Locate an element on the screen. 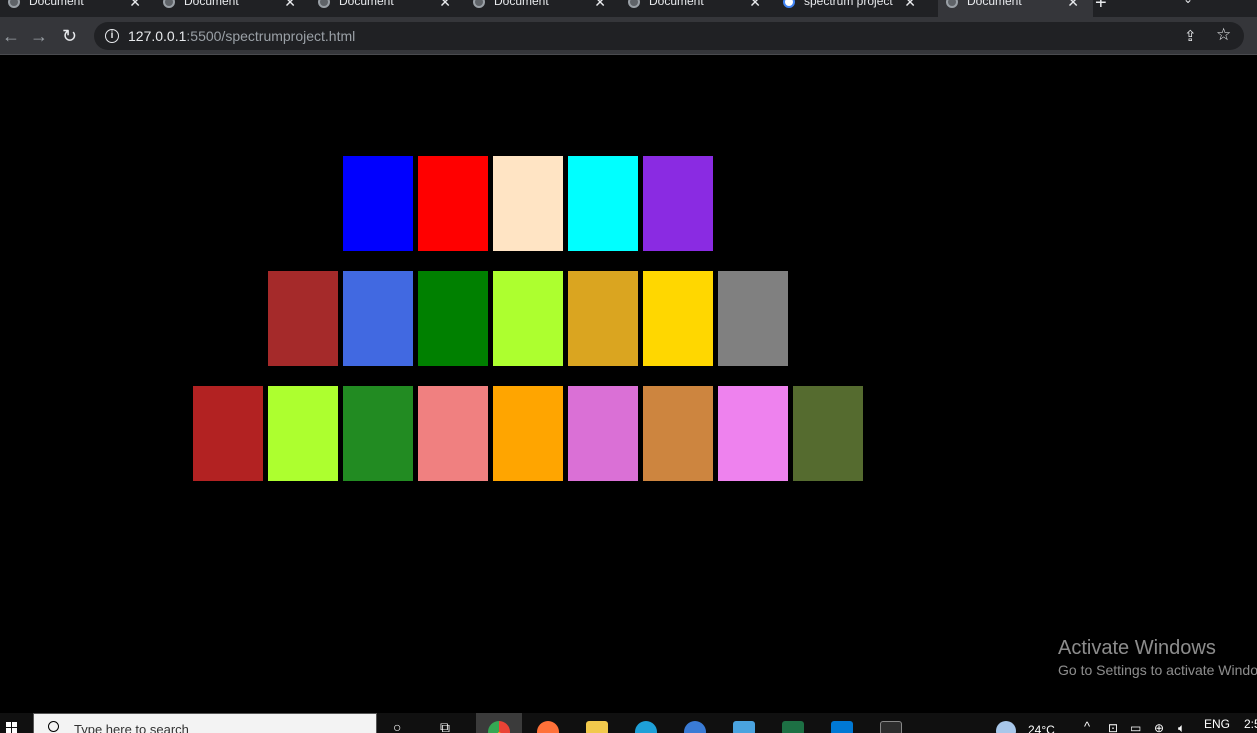 The image size is (1257, 733). new-tab-icon: + is located at coordinates (1101, 6).